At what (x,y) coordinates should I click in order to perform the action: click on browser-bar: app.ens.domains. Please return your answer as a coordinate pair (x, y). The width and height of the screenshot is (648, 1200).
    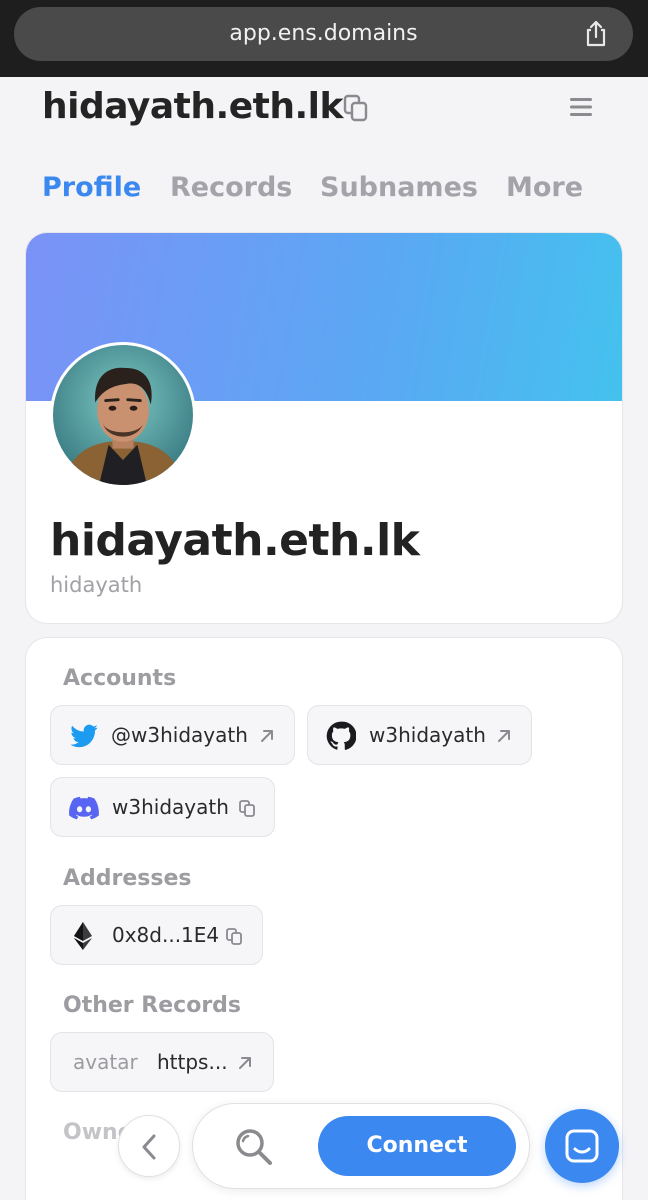
    Looking at the image, I should click on (324, 38).